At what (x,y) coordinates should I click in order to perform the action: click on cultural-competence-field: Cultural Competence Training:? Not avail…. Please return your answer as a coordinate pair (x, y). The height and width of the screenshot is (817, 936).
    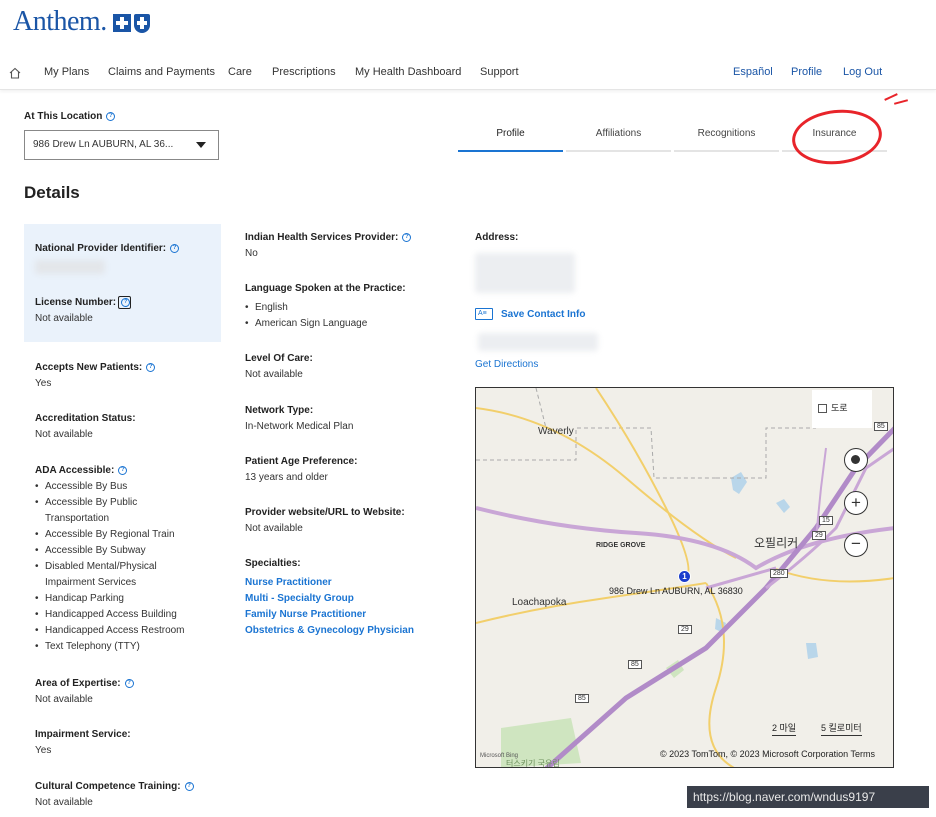
    Looking at the image, I should click on (114, 795).